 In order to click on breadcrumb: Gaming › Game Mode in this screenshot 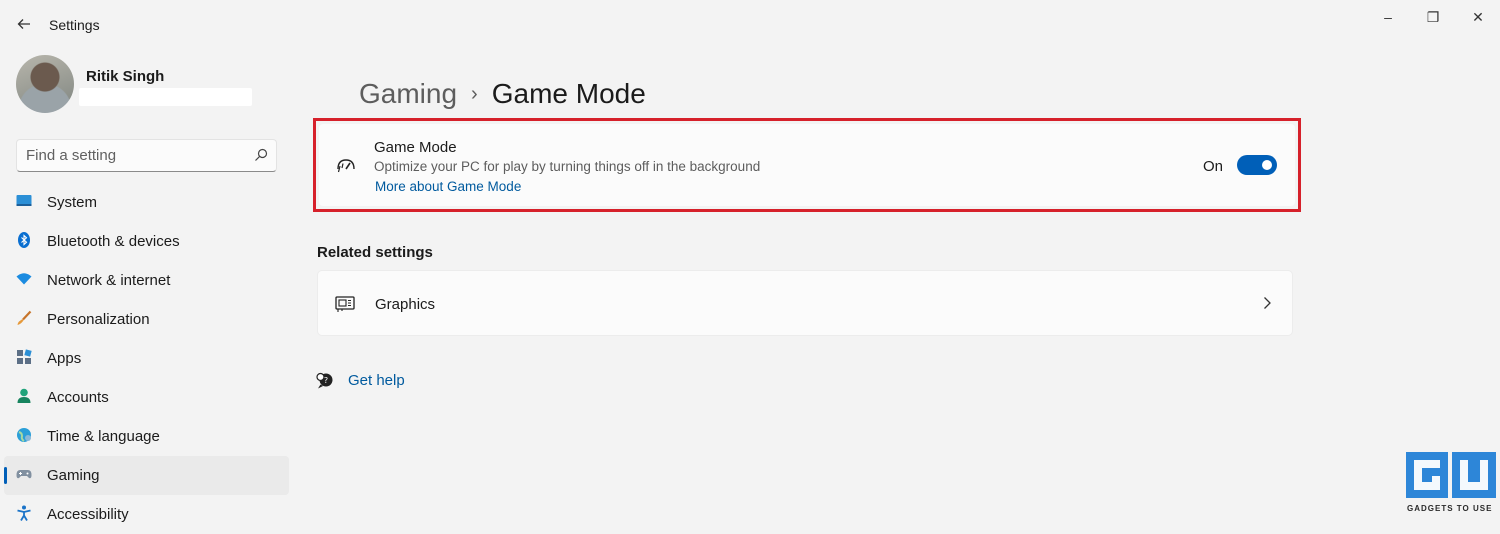, I will do `click(502, 94)`.